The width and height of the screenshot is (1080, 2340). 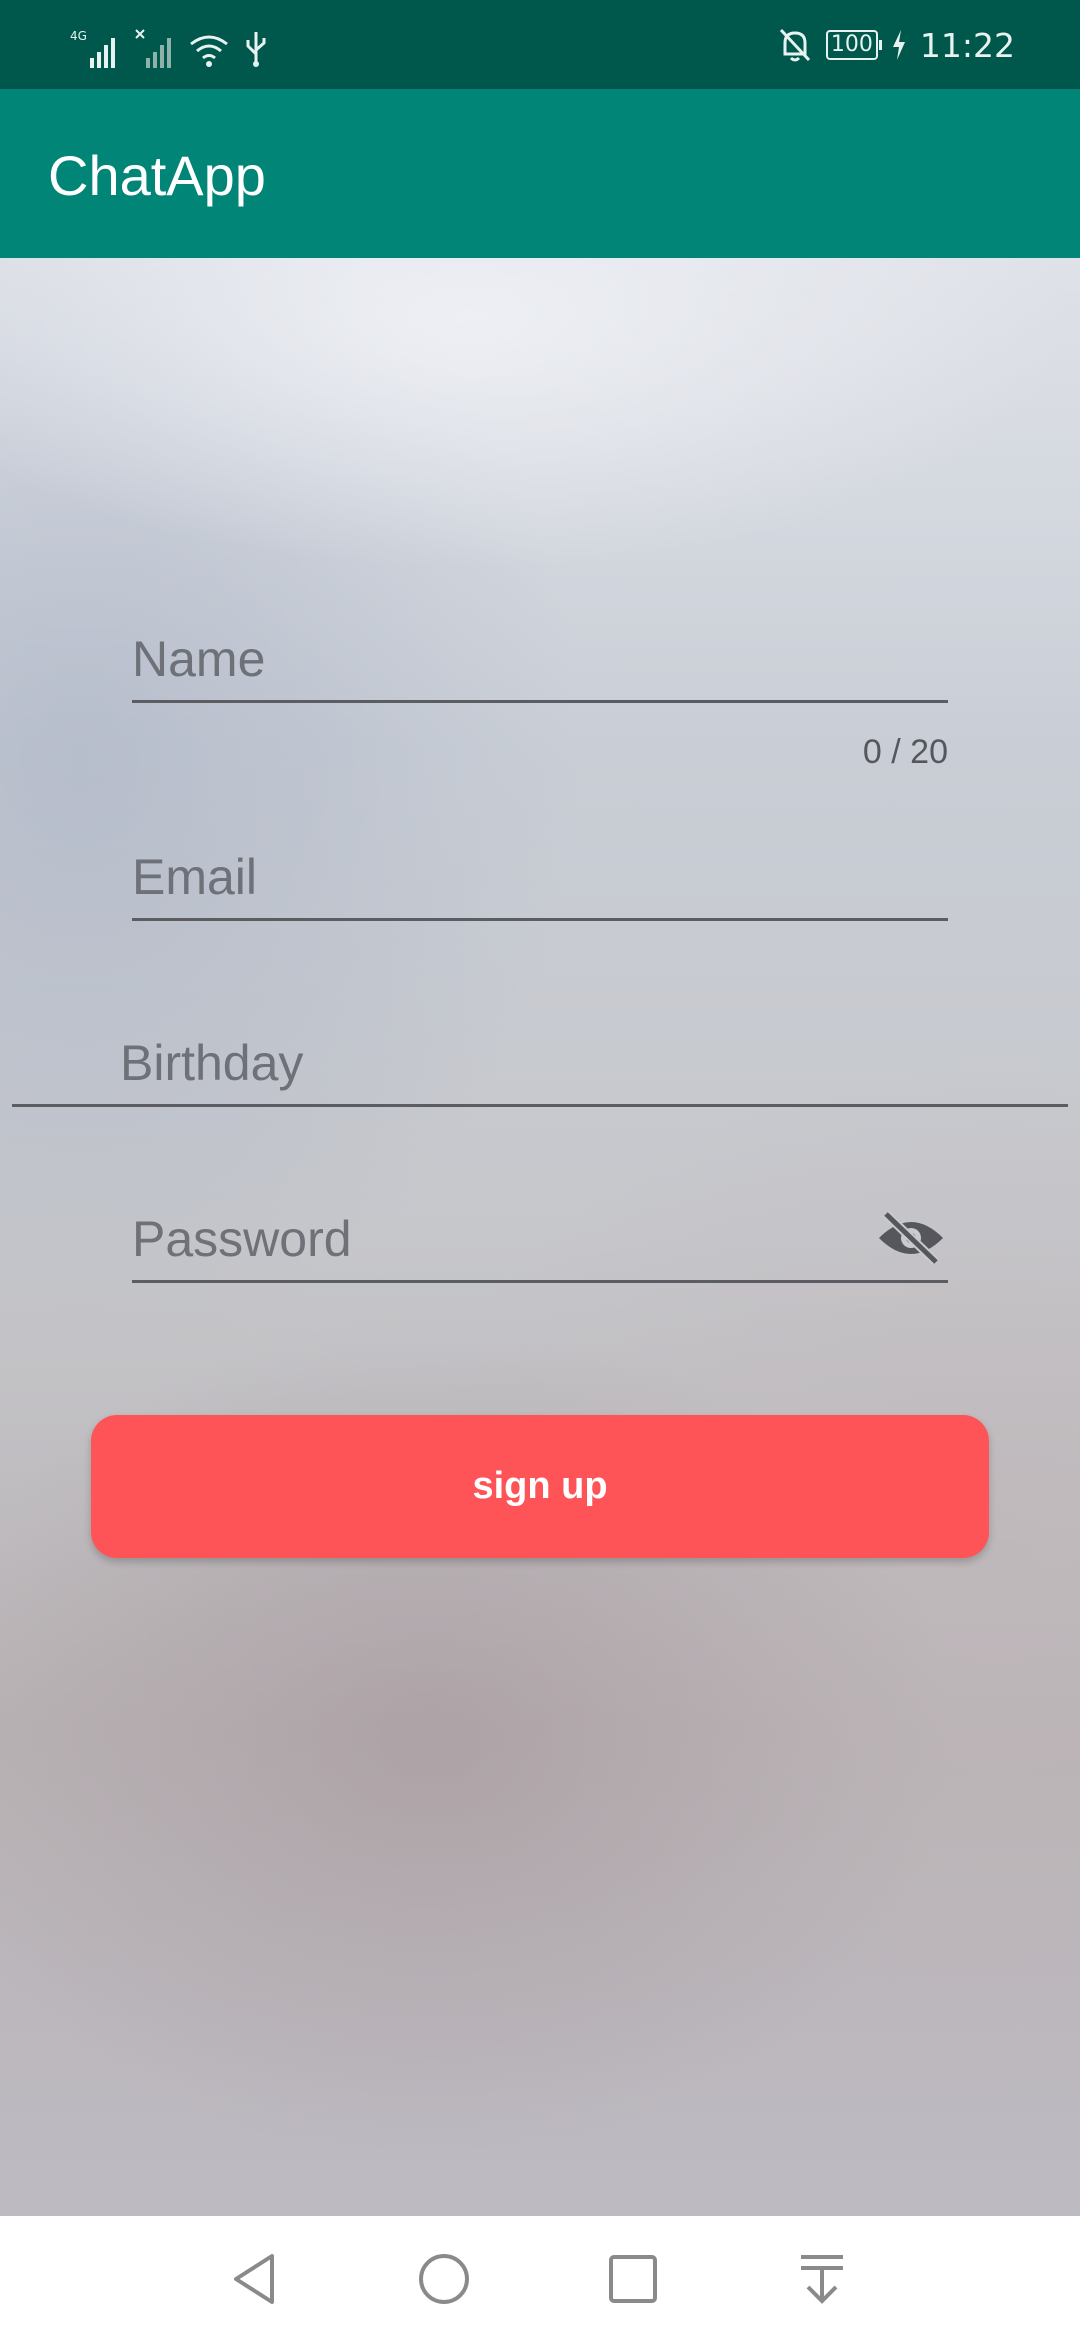 What do you see at coordinates (209, 51) in the screenshot?
I see `wifi-icon` at bounding box center [209, 51].